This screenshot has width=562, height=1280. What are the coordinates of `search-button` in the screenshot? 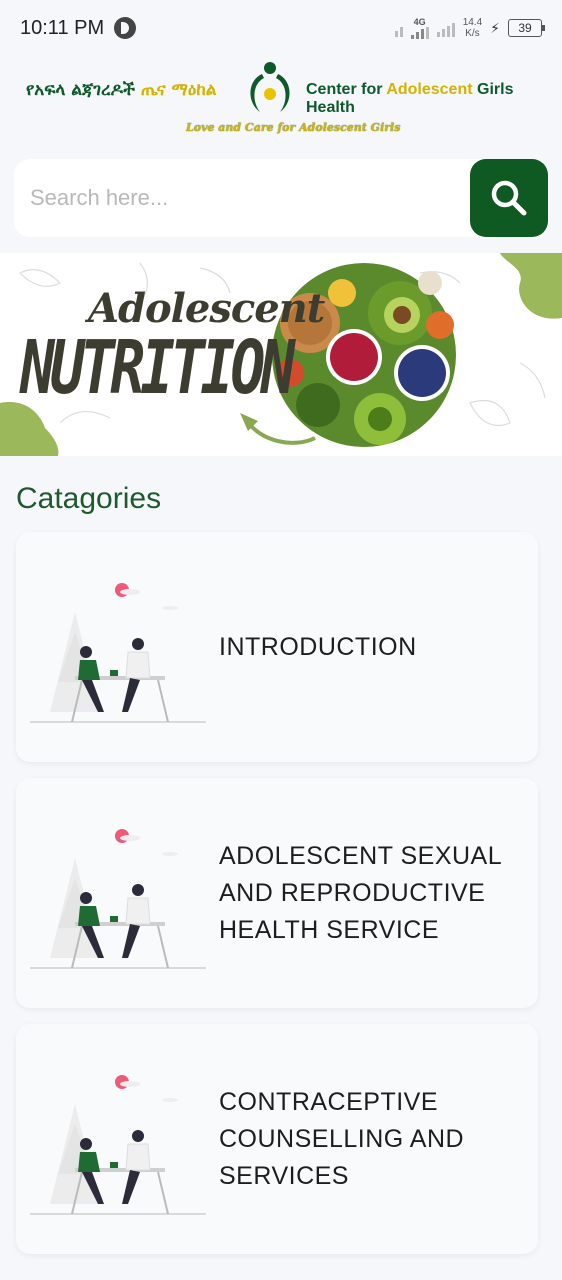 It's located at (509, 198).